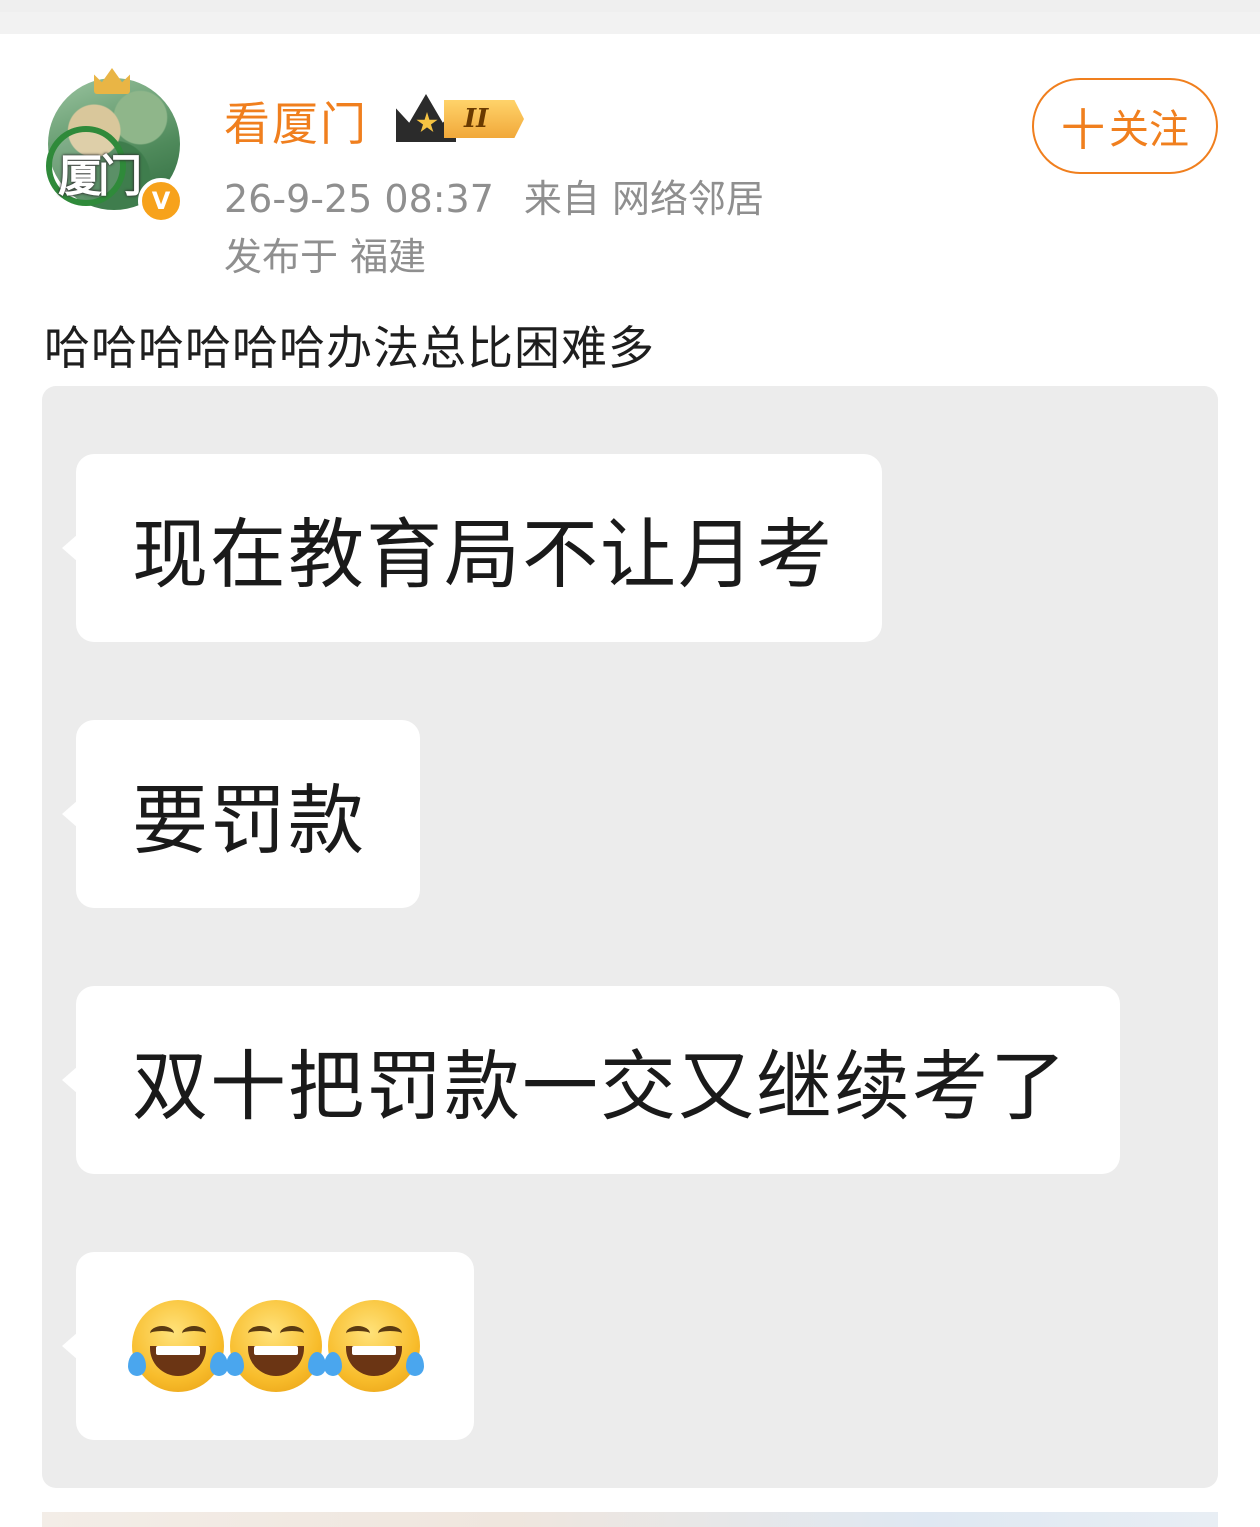 The image size is (1260, 1527). Describe the element at coordinates (325, 257) in the screenshot. I see `post-location: 发布于 福建` at that location.